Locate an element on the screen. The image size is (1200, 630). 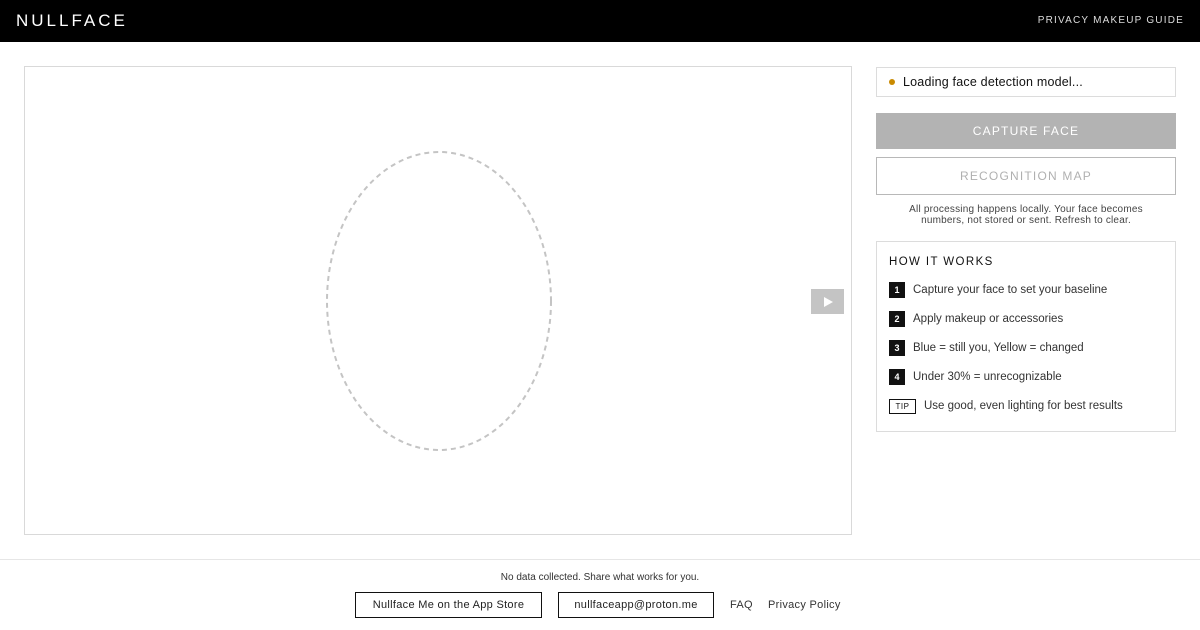
privacy-makeup-guide-link: PRIVACY MAKEUP GUIDE is located at coordinates (1111, 20).